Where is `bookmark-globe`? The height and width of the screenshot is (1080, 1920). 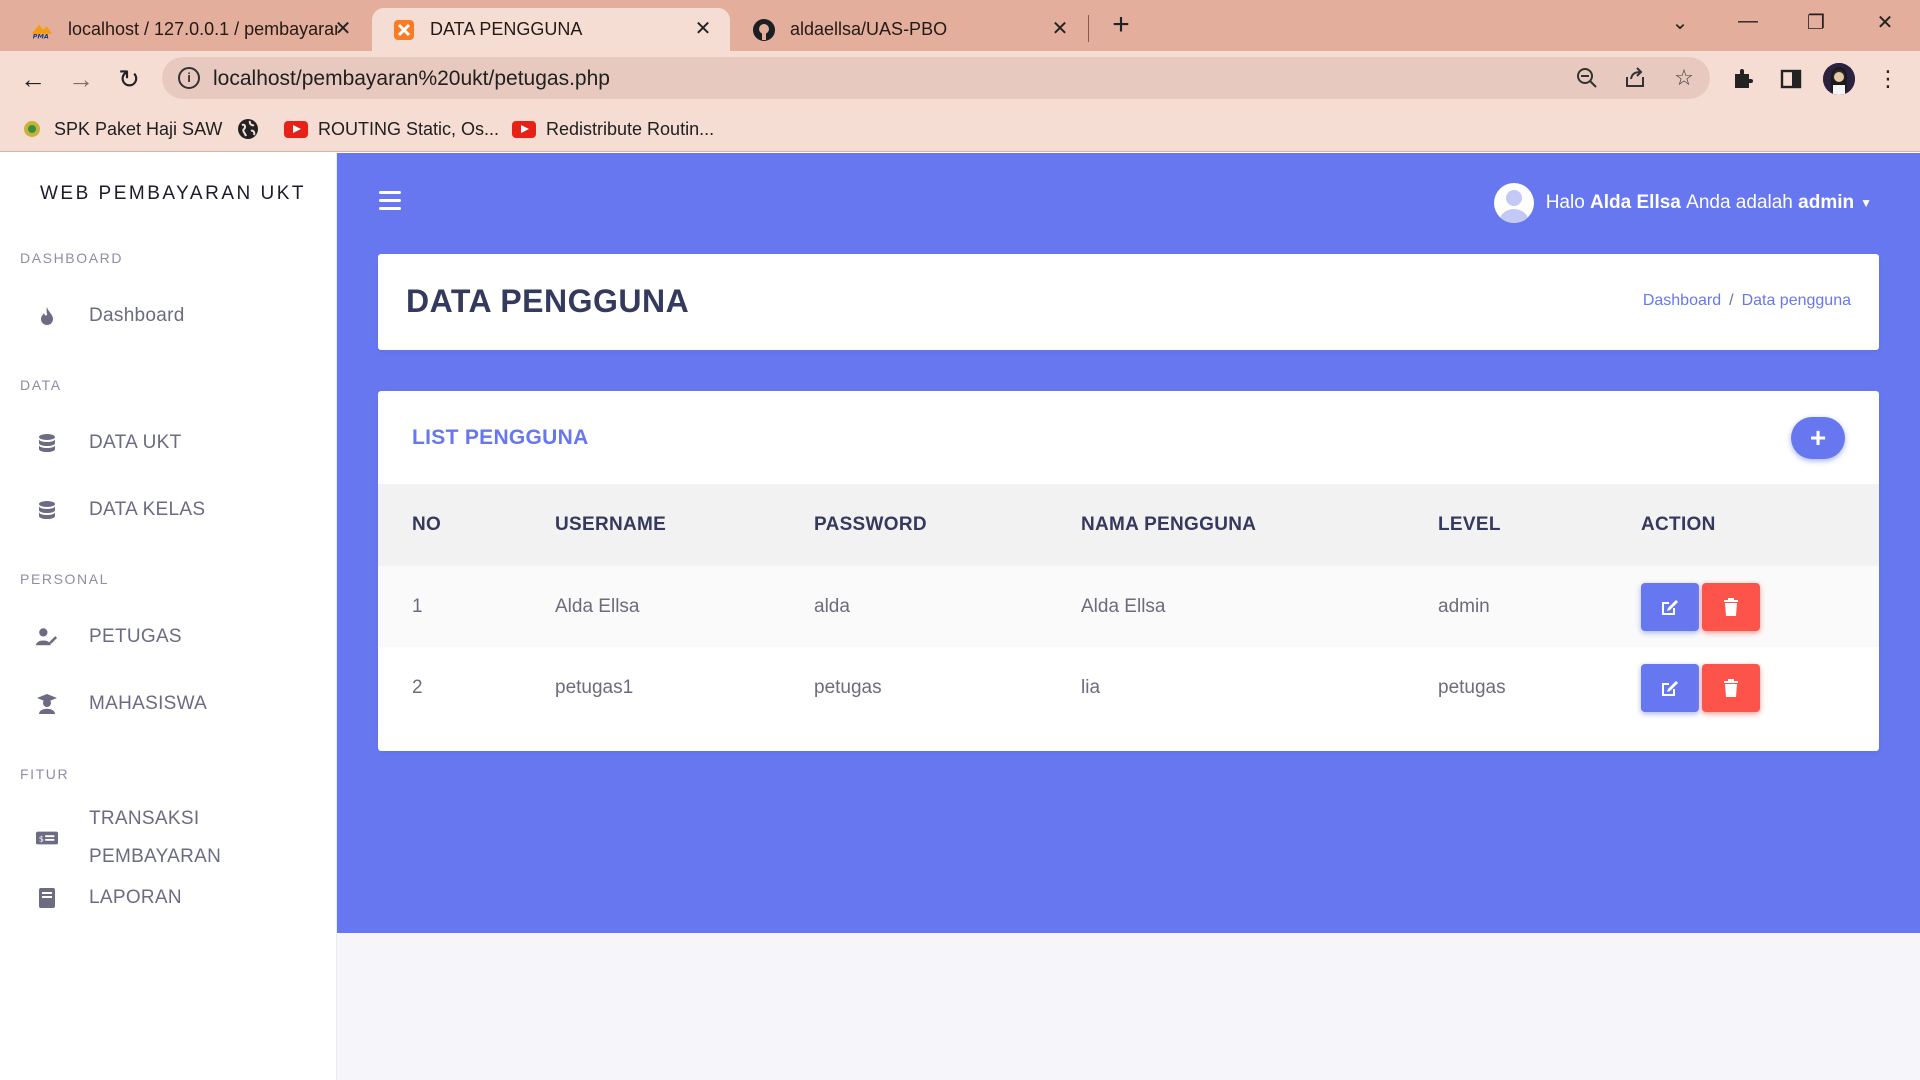
bookmark-globe is located at coordinates (253, 129).